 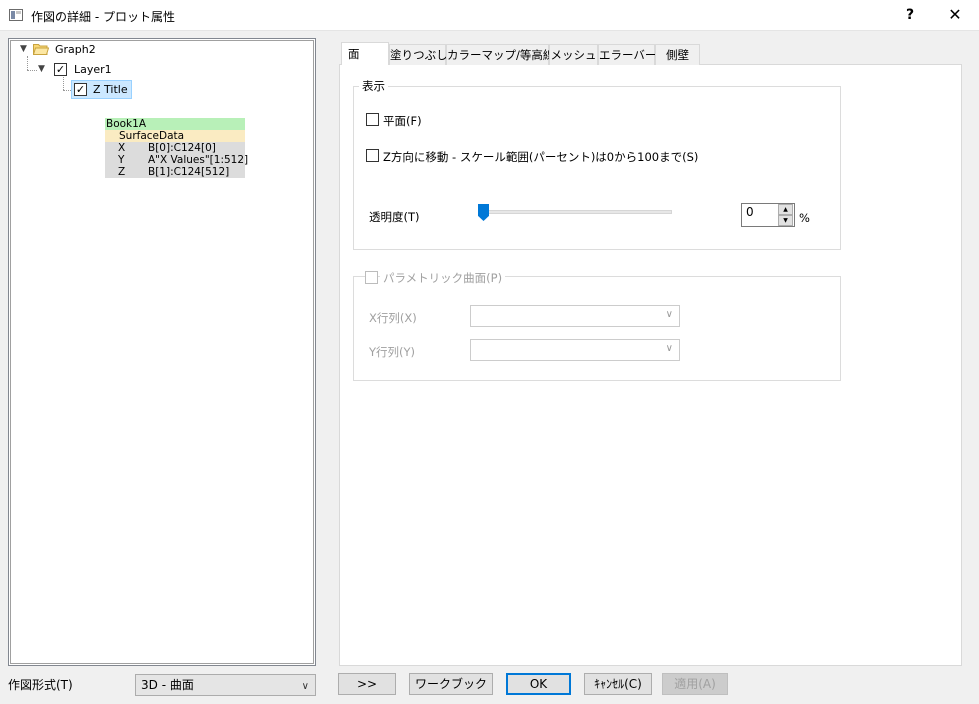 What do you see at coordinates (443, 278) in the screenshot?
I see `parametric-group-title: パラメトリック曲面(P)` at bounding box center [443, 278].